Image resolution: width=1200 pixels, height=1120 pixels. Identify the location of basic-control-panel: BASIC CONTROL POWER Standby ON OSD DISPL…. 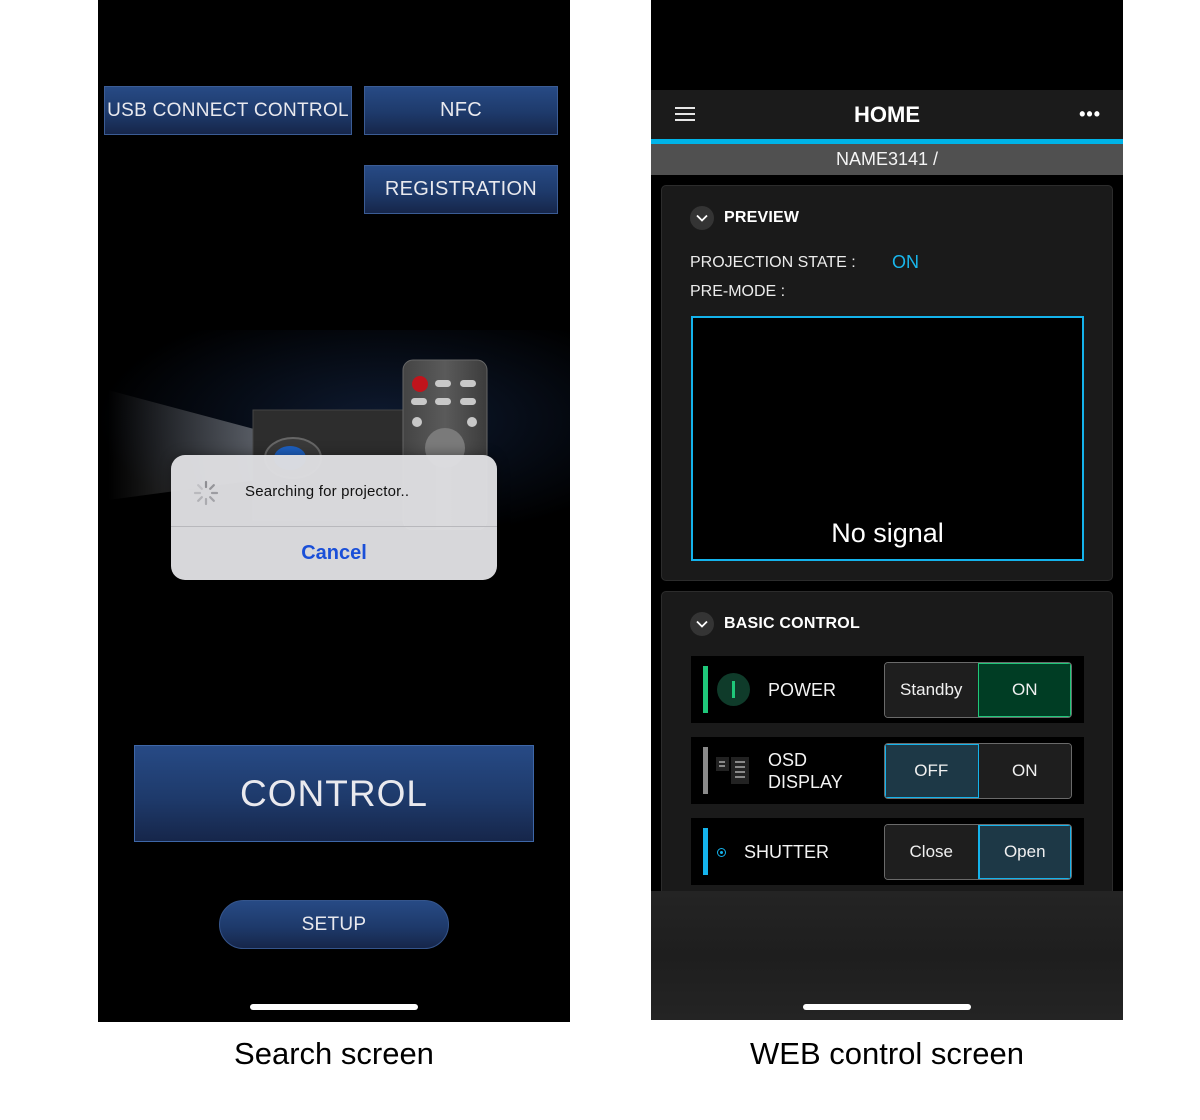
(887, 751).